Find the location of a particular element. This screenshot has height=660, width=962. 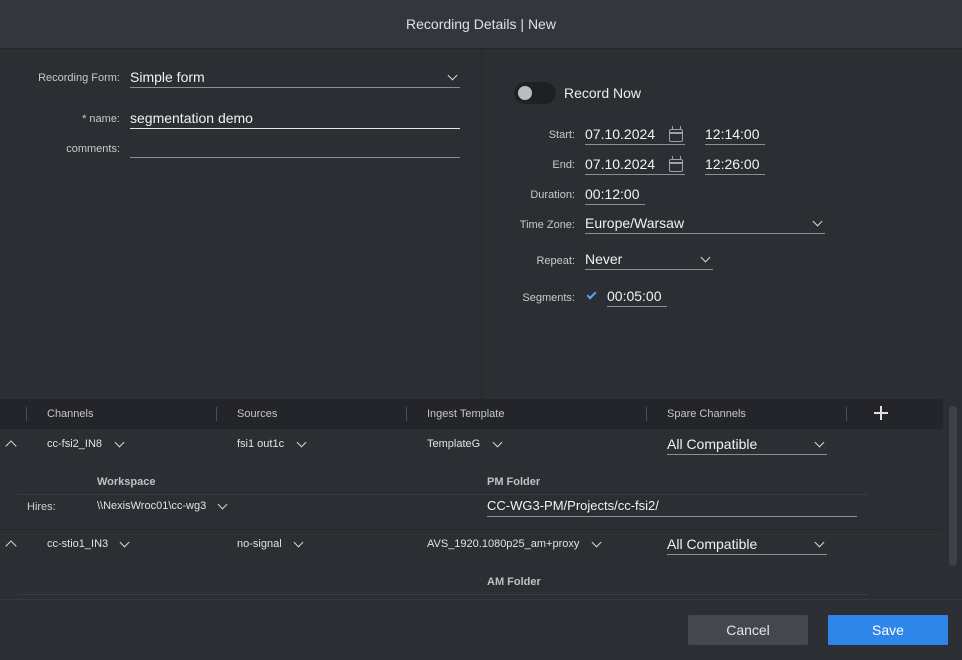

name-label: * name: is located at coordinates (101, 119).